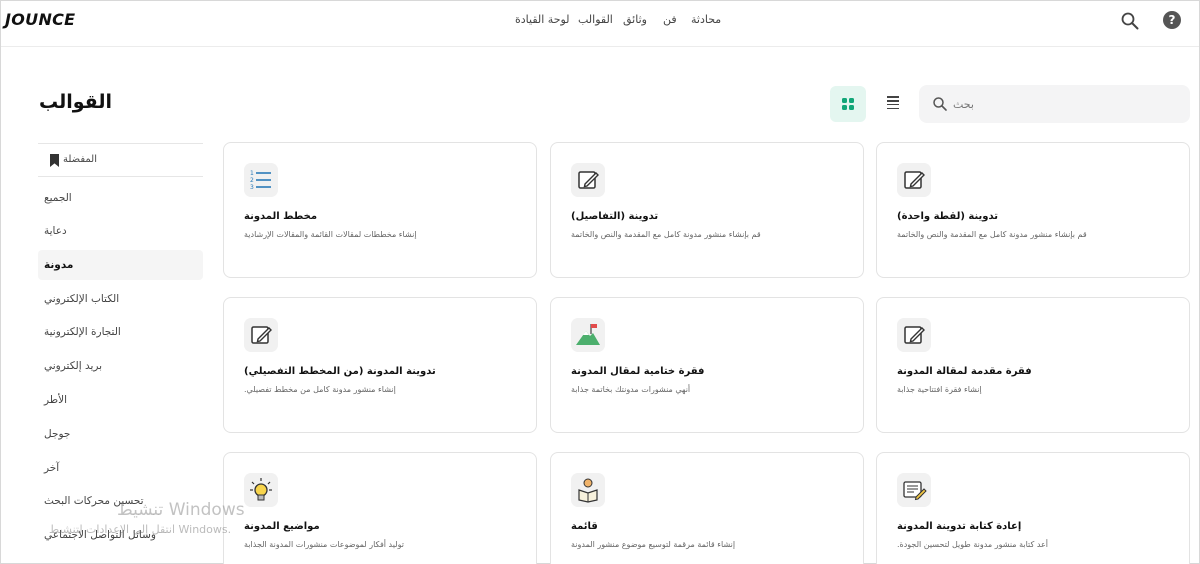  I want to click on nav-documents: وثائق, so click(635, 19).